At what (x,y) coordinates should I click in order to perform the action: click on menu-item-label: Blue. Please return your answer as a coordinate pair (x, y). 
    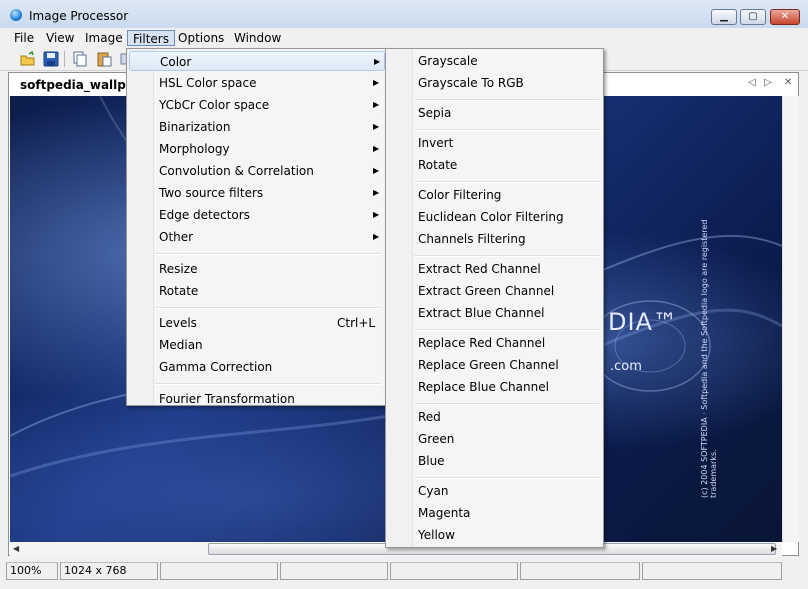
    Looking at the image, I should click on (431, 461).